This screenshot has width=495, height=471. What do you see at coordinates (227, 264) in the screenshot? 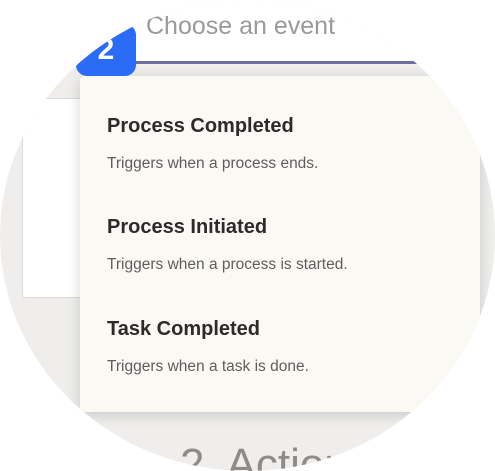
I see `option-description: Triggers when a process is started.` at bounding box center [227, 264].